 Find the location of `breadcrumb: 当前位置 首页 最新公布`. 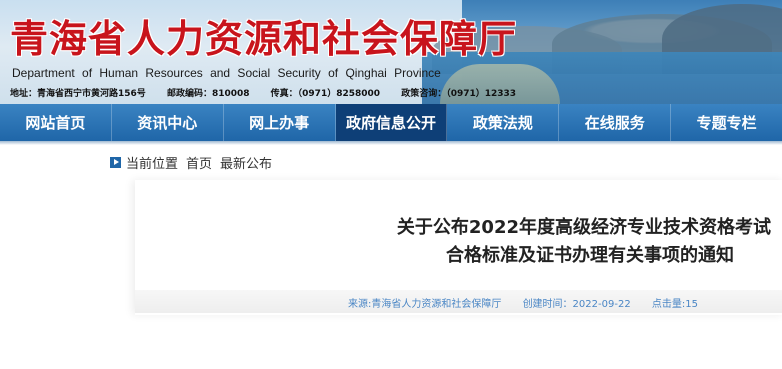

breadcrumb: 当前位置 首页 最新公布 is located at coordinates (191, 162).